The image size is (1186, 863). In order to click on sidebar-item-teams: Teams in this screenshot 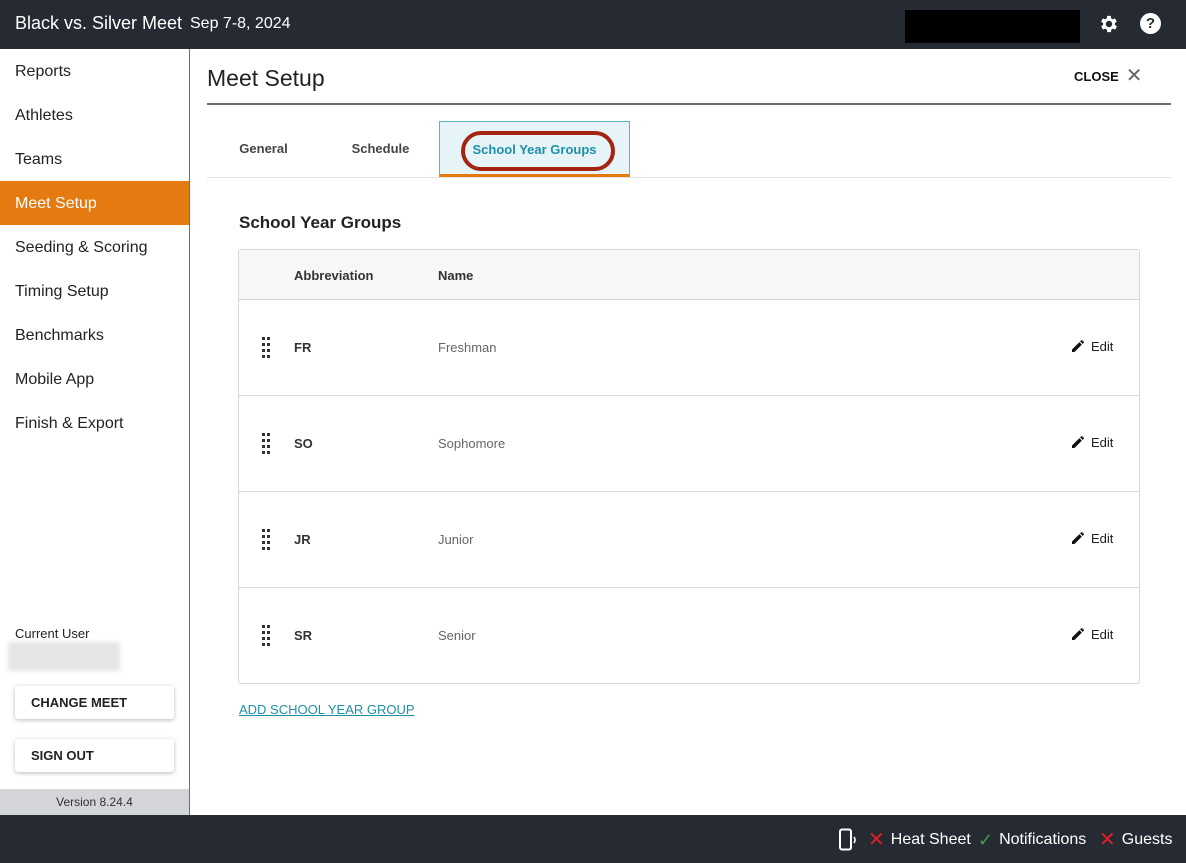, I will do `click(94, 159)`.